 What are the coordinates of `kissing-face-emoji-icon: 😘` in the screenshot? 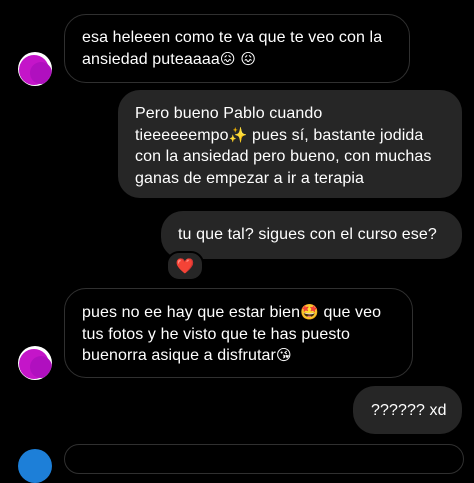 It's located at (283, 355).